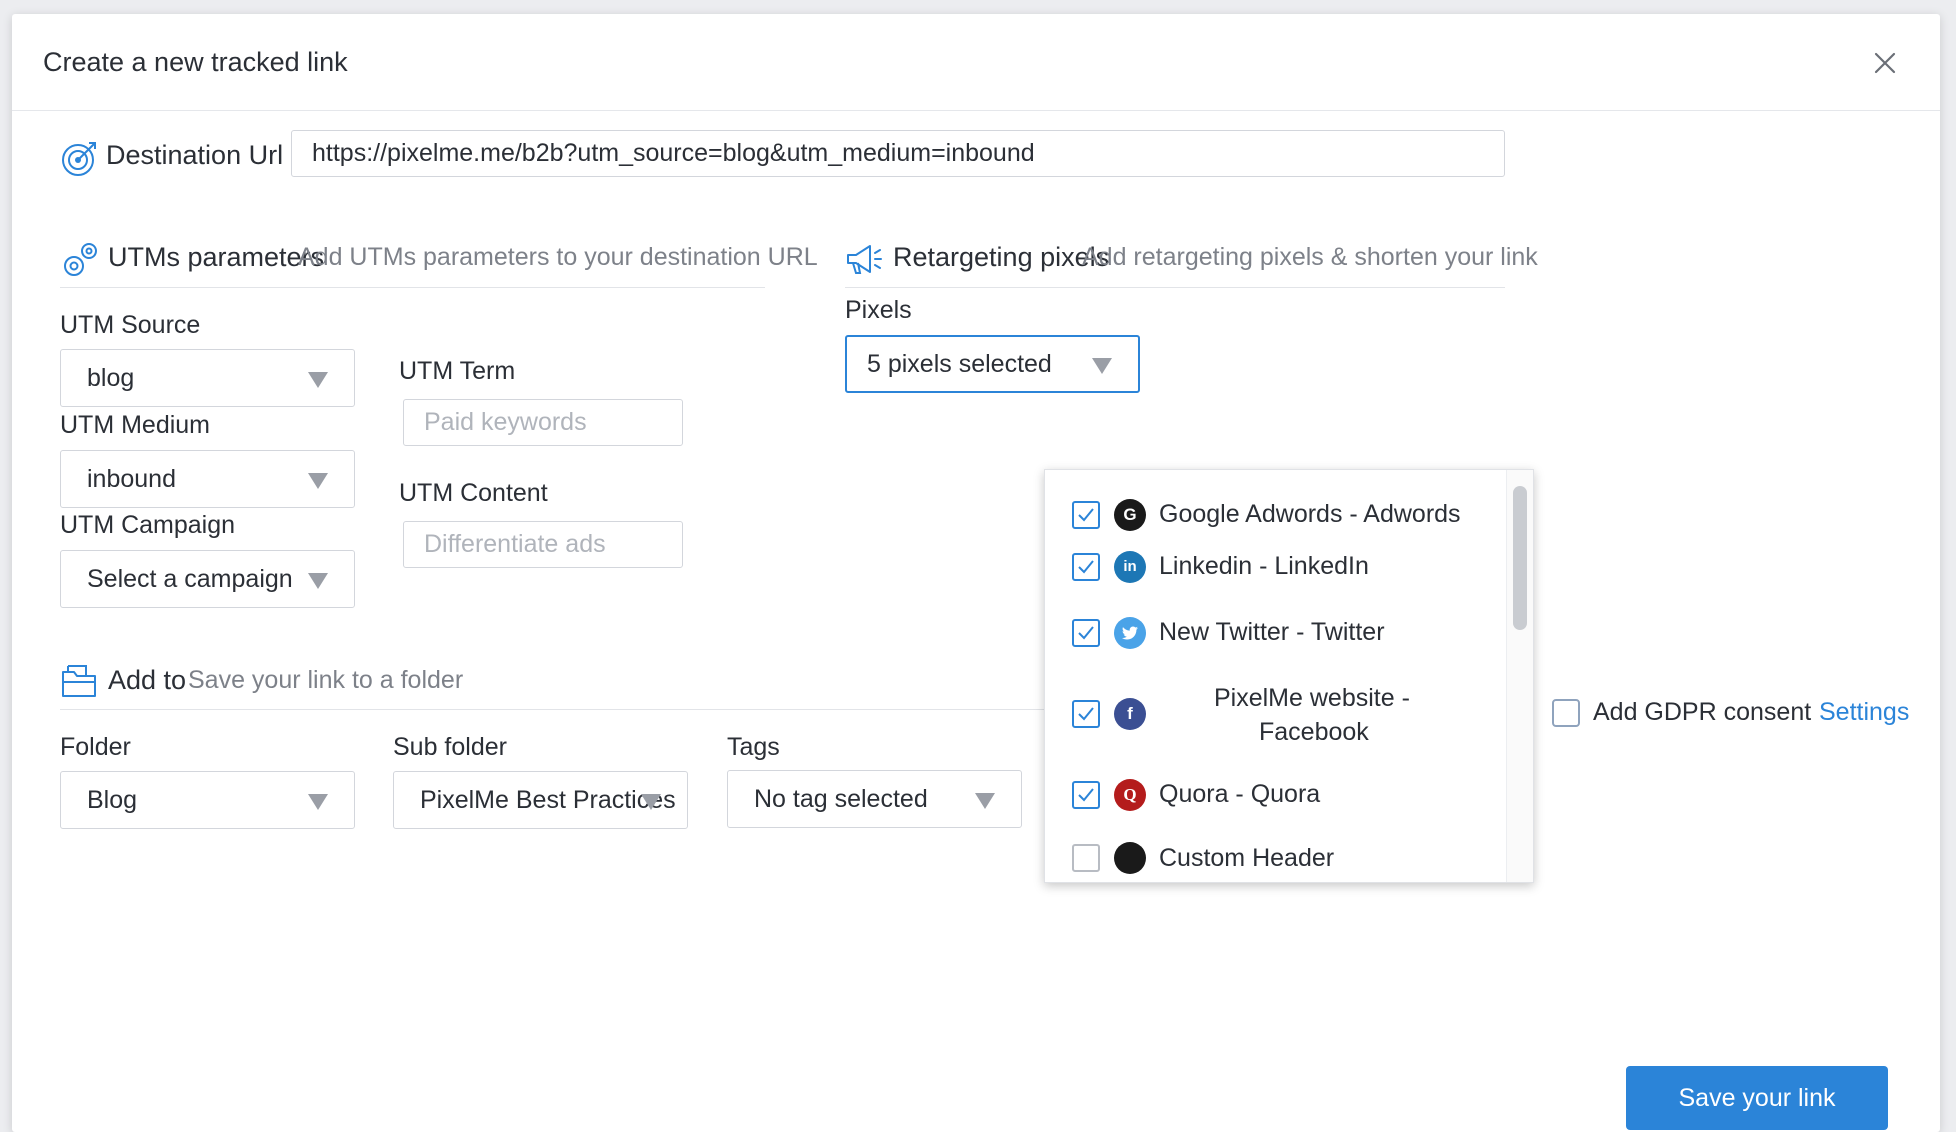 The width and height of the screenshot is (1956, 1132). Describe the element at coordinates (207, 479) in the screenshot. I see `utm-medium-select: inbound` at that location.